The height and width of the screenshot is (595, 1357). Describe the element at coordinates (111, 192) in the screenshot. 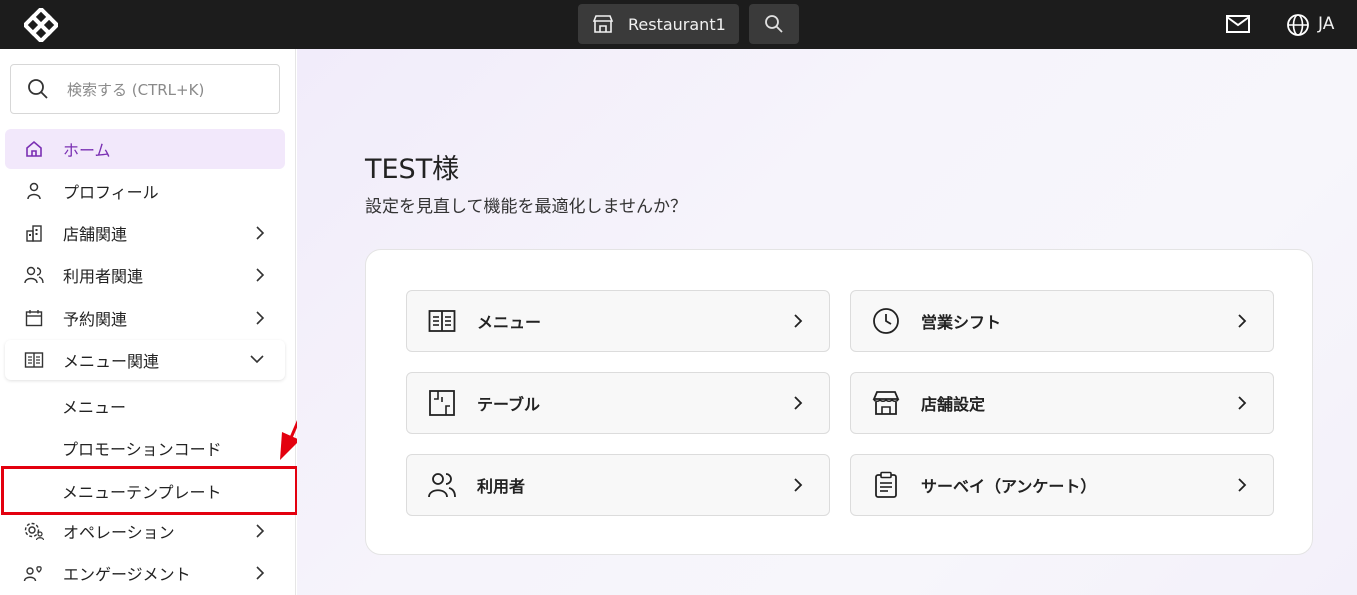

I see `sidebar-item-label: プロフィール` at that location.